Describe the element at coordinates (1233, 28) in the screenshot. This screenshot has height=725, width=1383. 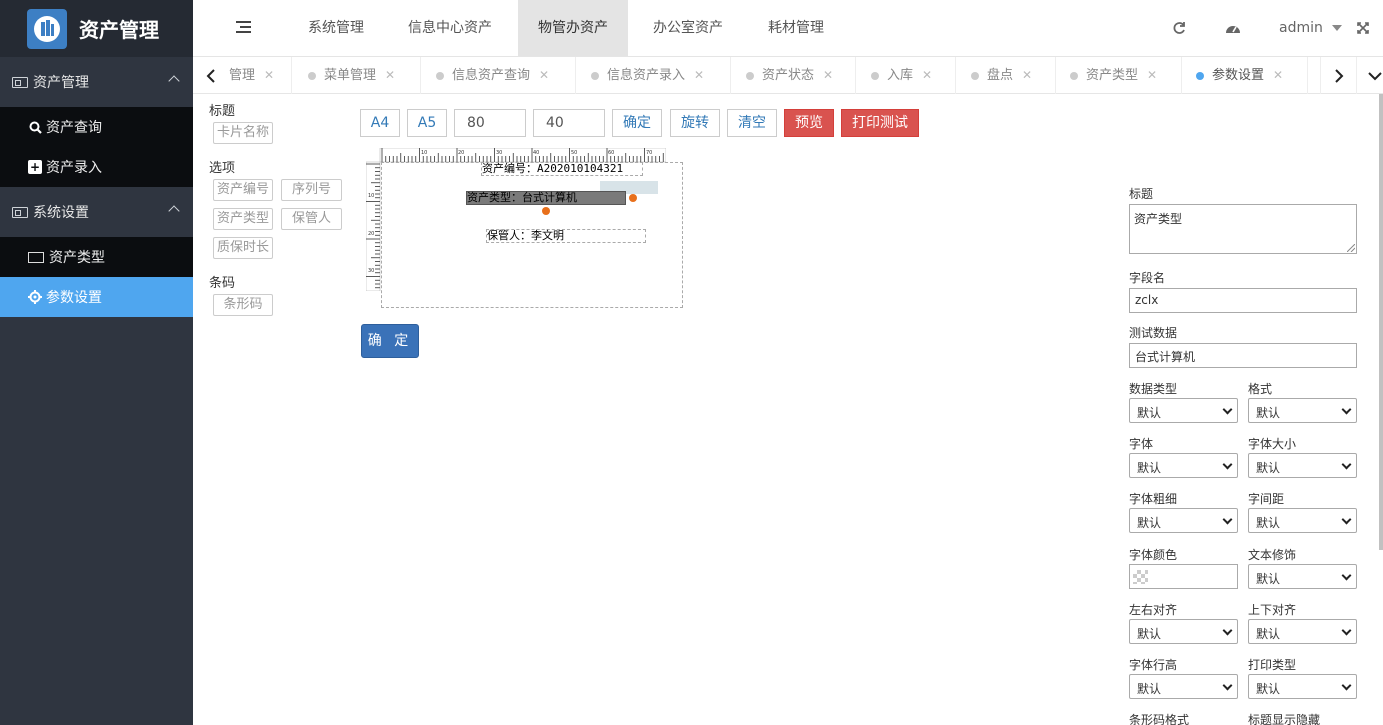
I see `dashboard-icon` at that location.